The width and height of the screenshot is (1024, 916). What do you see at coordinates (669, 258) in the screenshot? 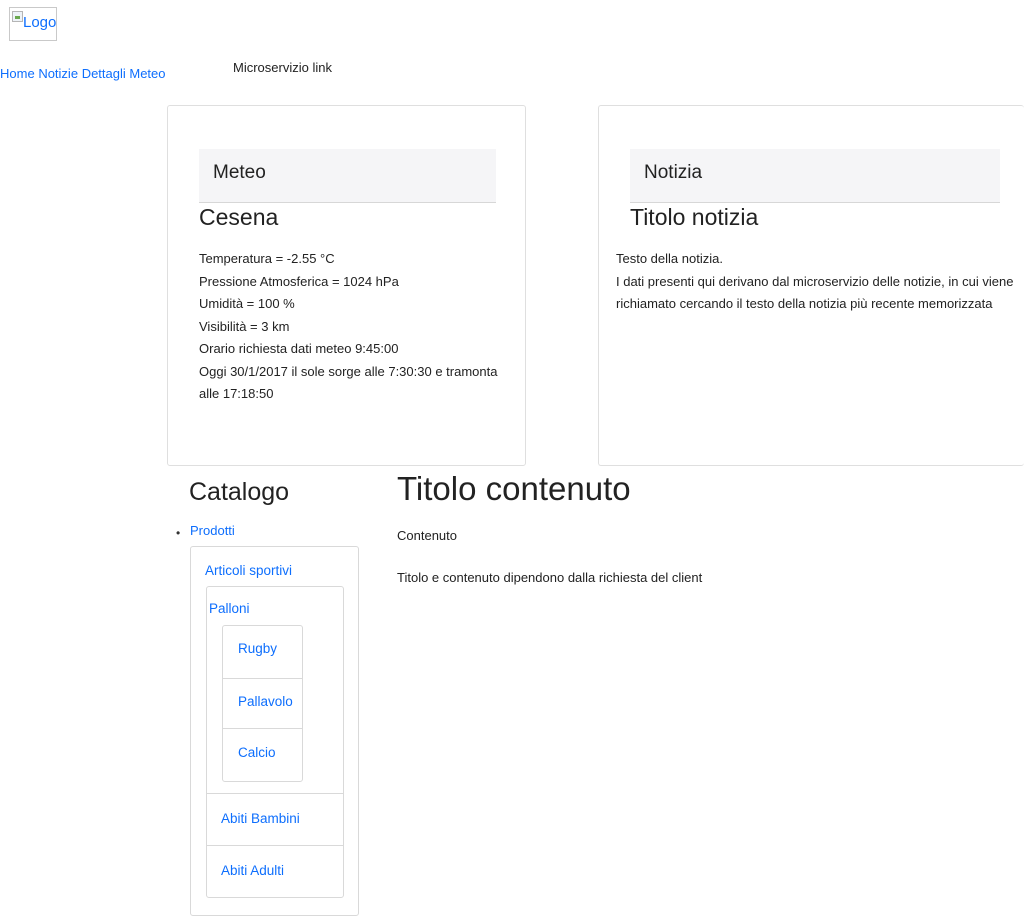
I see `notizia-line: Testo della notizia.` at bounding box center [669, 258].